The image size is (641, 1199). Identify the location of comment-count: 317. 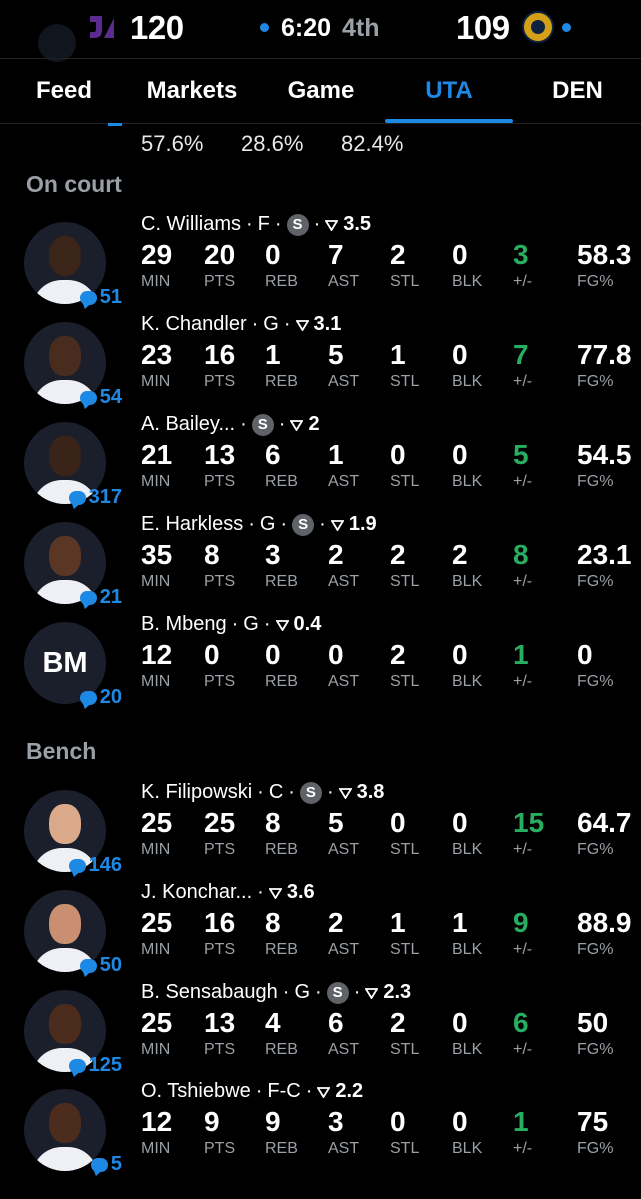
(86, 497).